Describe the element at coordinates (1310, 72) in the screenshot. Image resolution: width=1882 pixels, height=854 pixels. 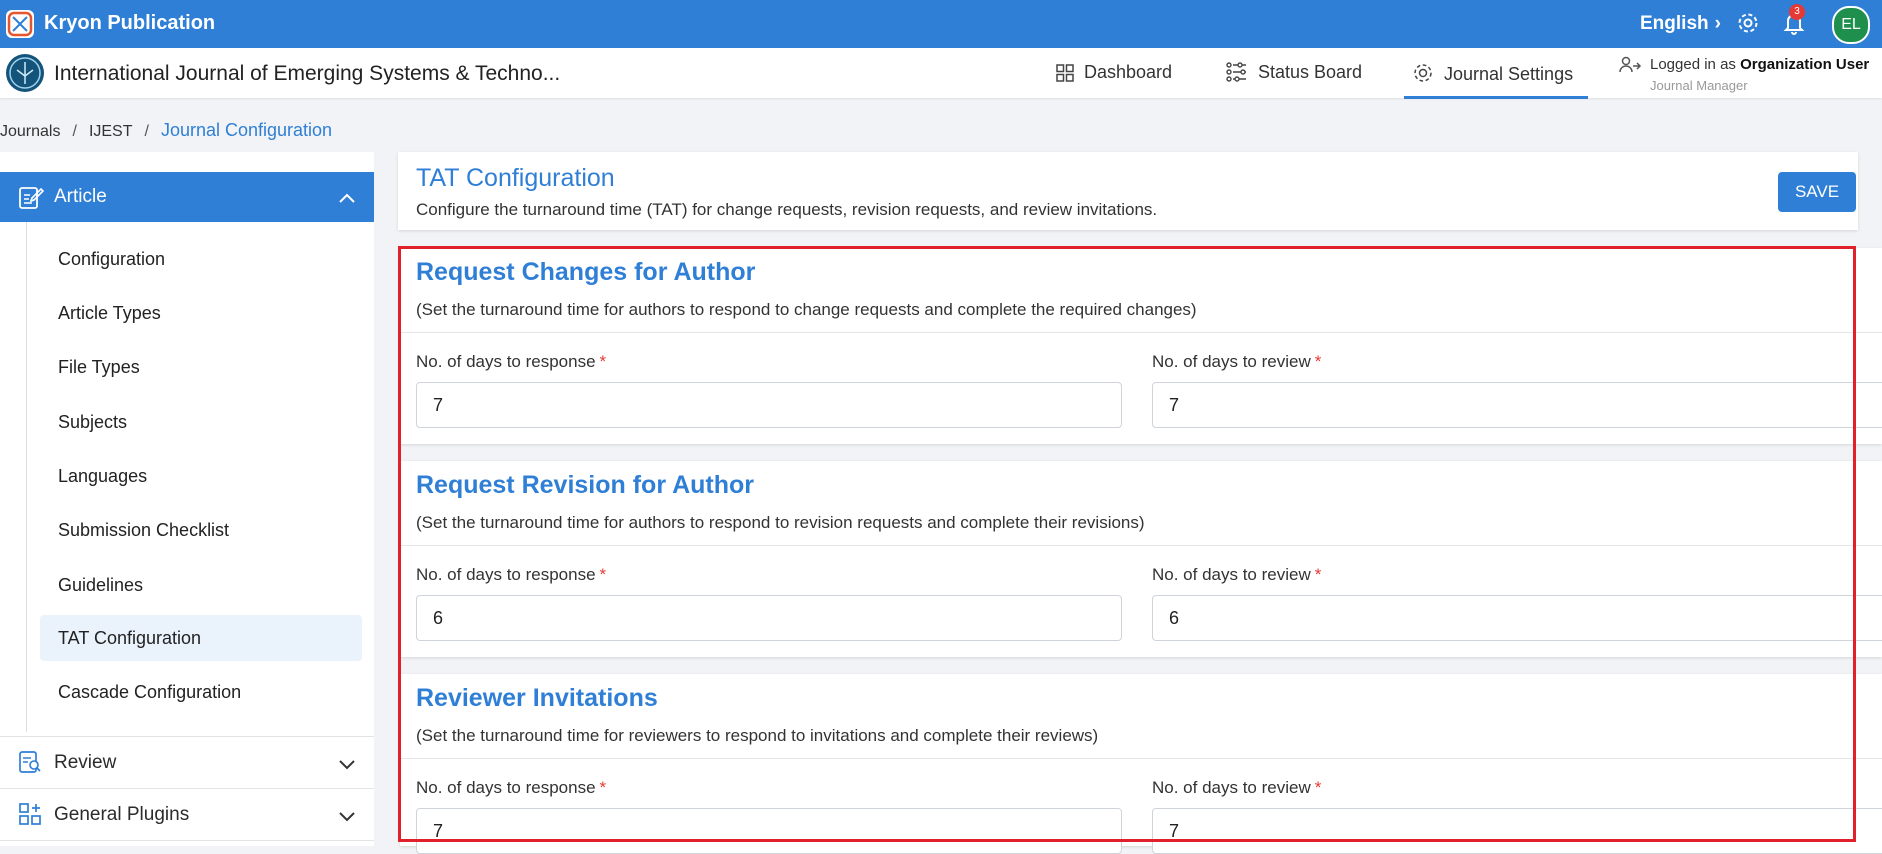
I see `nav-status-board-label: Status Board` at that location.